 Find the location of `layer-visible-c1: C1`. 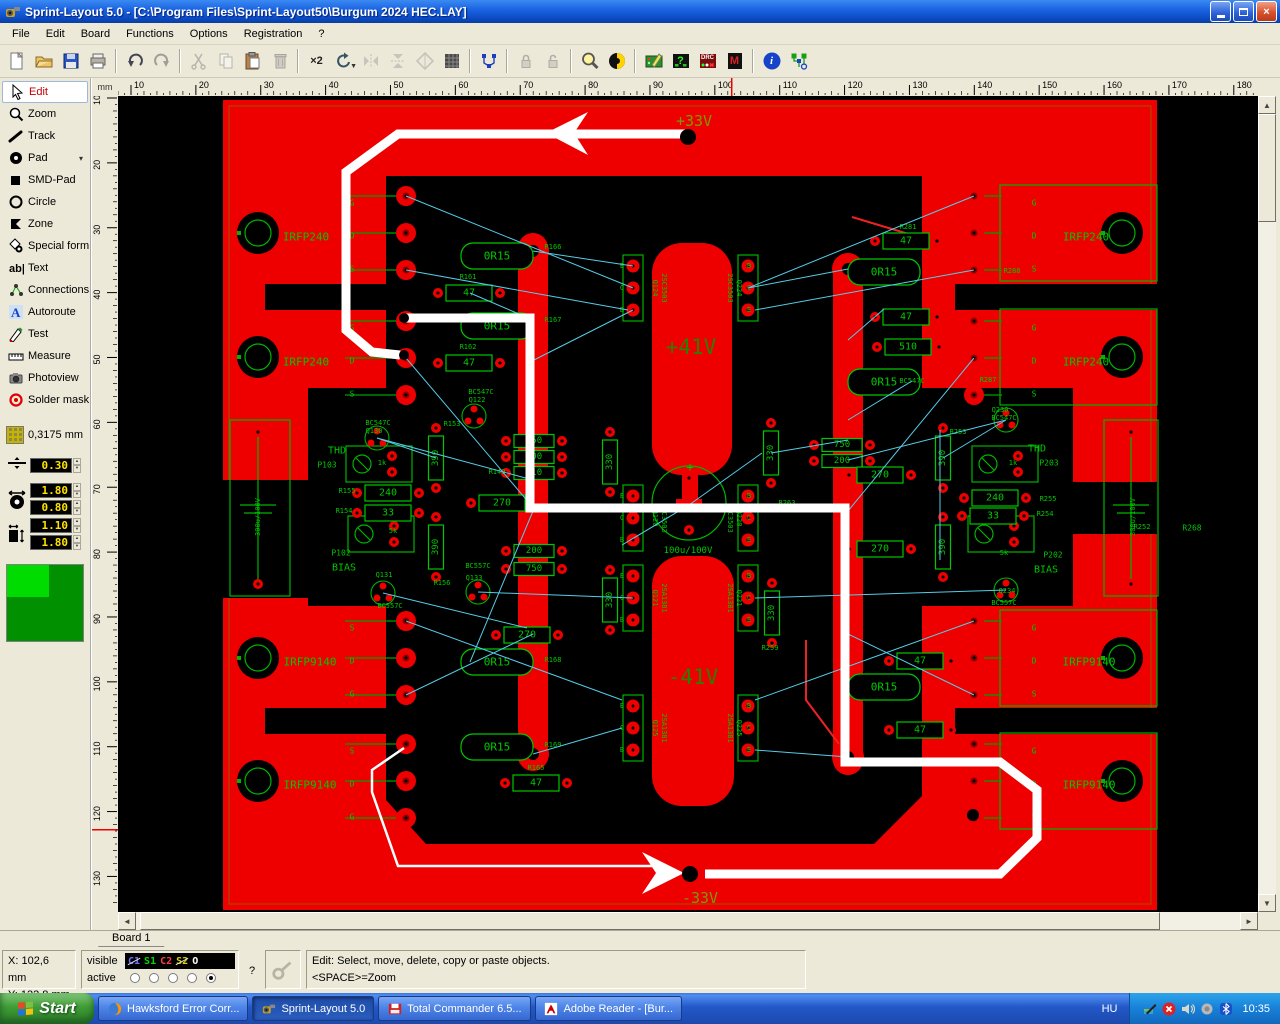

layer-visible-c1: C1 is located at coordinates (134, 961).